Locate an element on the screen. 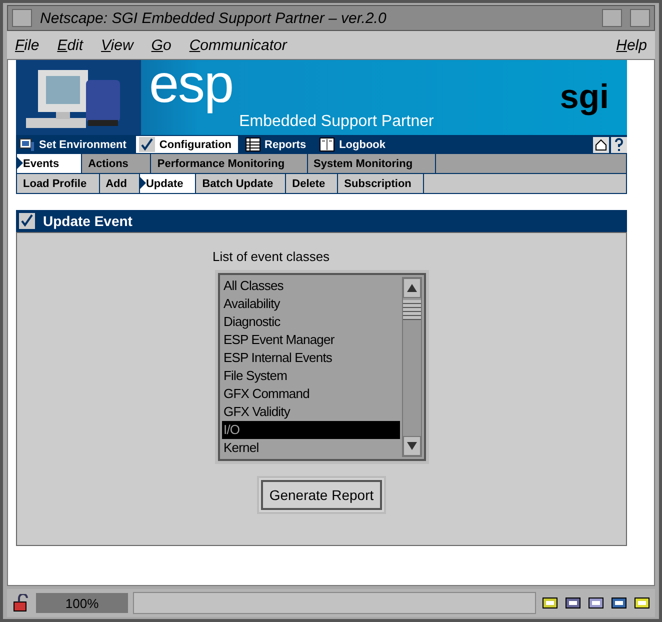  menu-item: Go is located at coordinates (161, 45).